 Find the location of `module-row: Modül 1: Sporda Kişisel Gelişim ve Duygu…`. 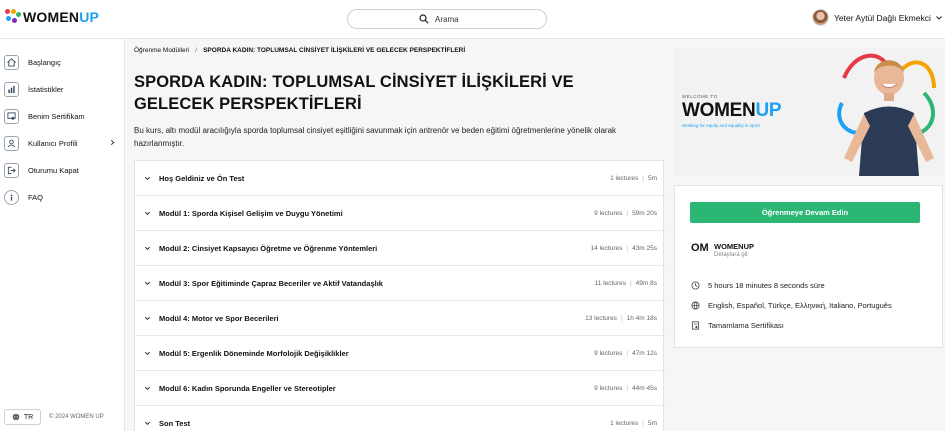

module-row: Modül 1: Sporda Kişisel Gelişim ve Duygu… is located at coordinates (400, 213).